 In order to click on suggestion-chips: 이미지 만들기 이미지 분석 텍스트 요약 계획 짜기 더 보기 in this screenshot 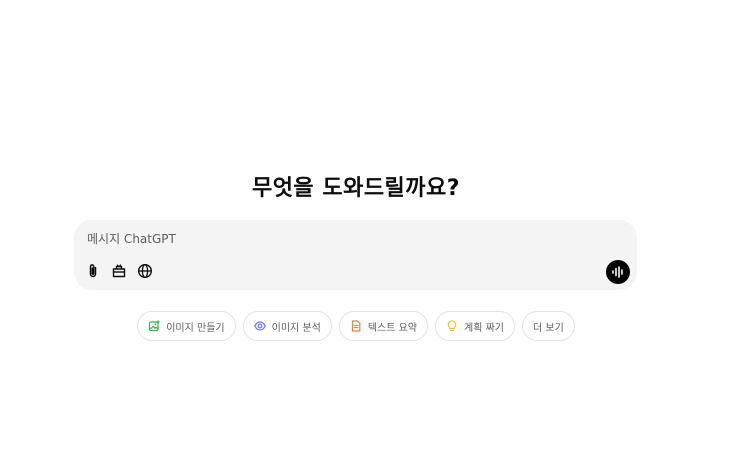, I will do `click(356, 326)`.